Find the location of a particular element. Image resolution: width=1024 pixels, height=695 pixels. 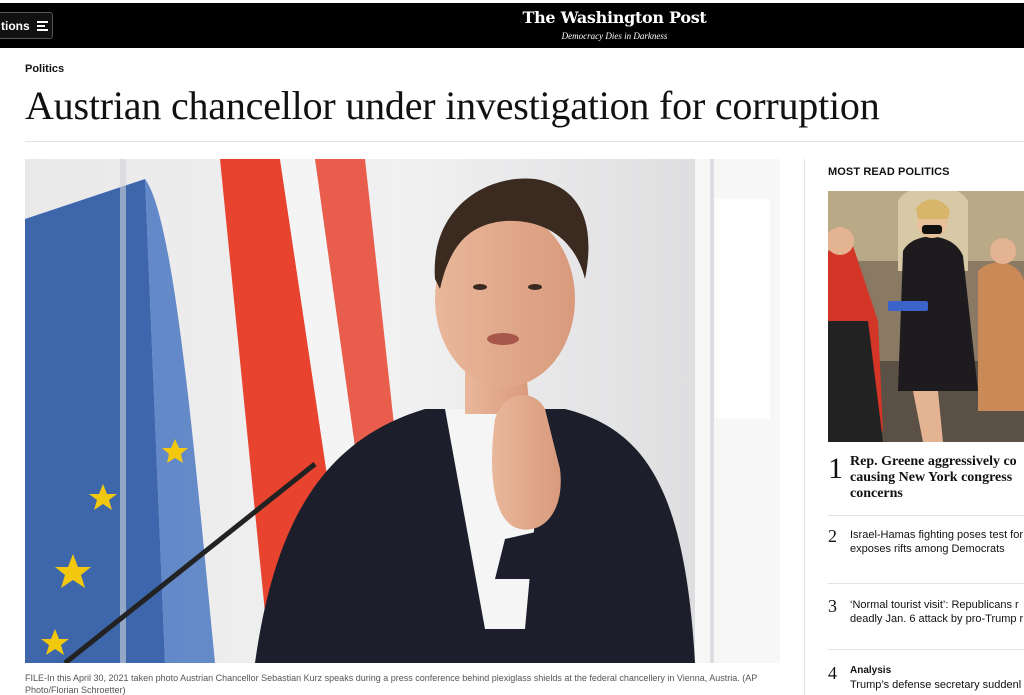

rank-number: 1 is located at coordinates (835, 468).